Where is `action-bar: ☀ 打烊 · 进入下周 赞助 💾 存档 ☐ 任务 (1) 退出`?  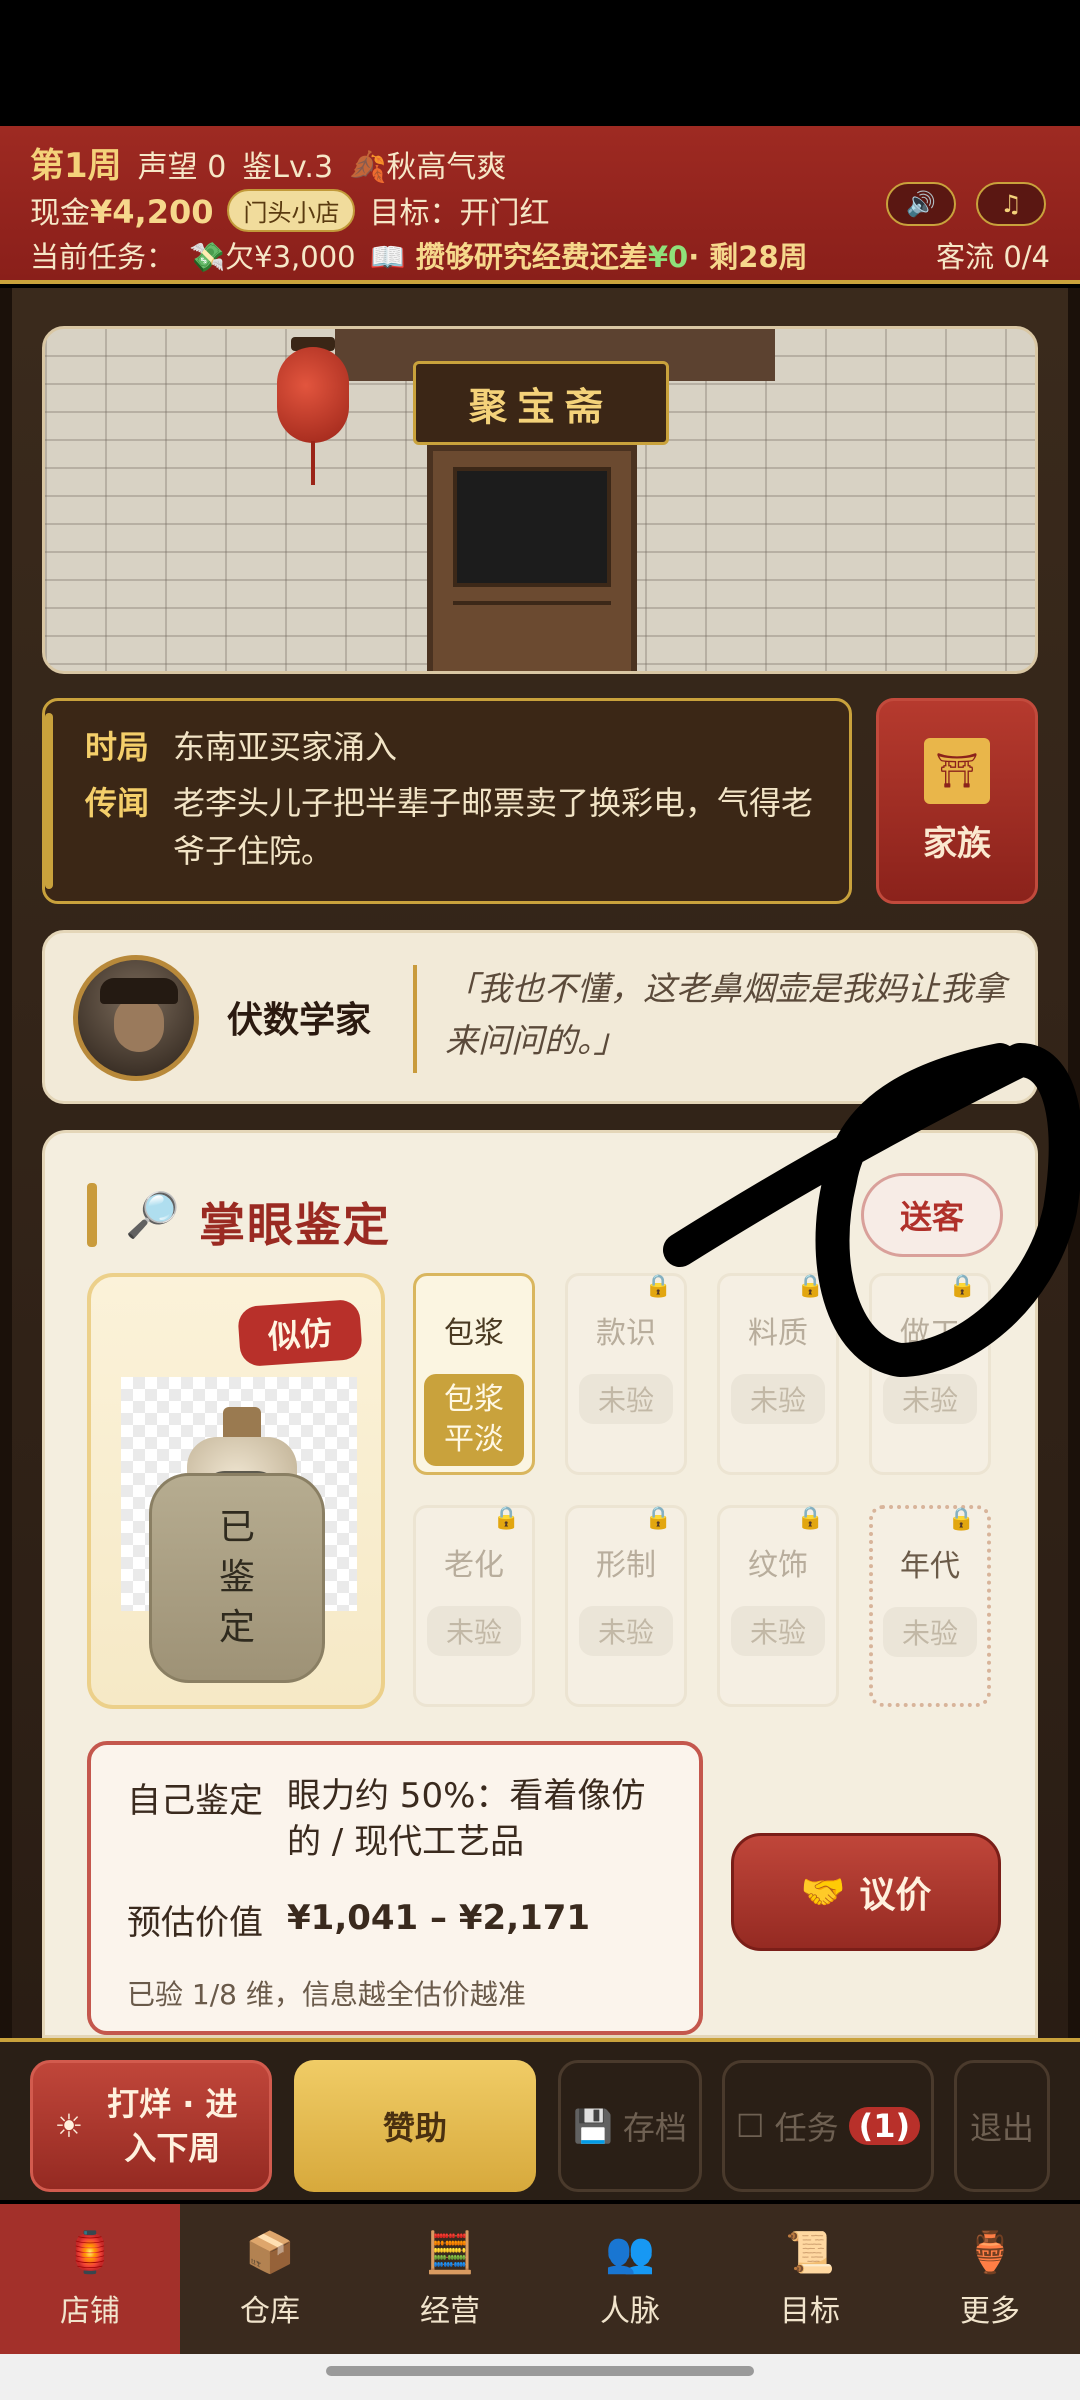 action-bar: ☀ 打烊 · 进入下周 赞助 💾 存档 ☐ 任务 (1) 退出 is located at coordinates (540, 2119).